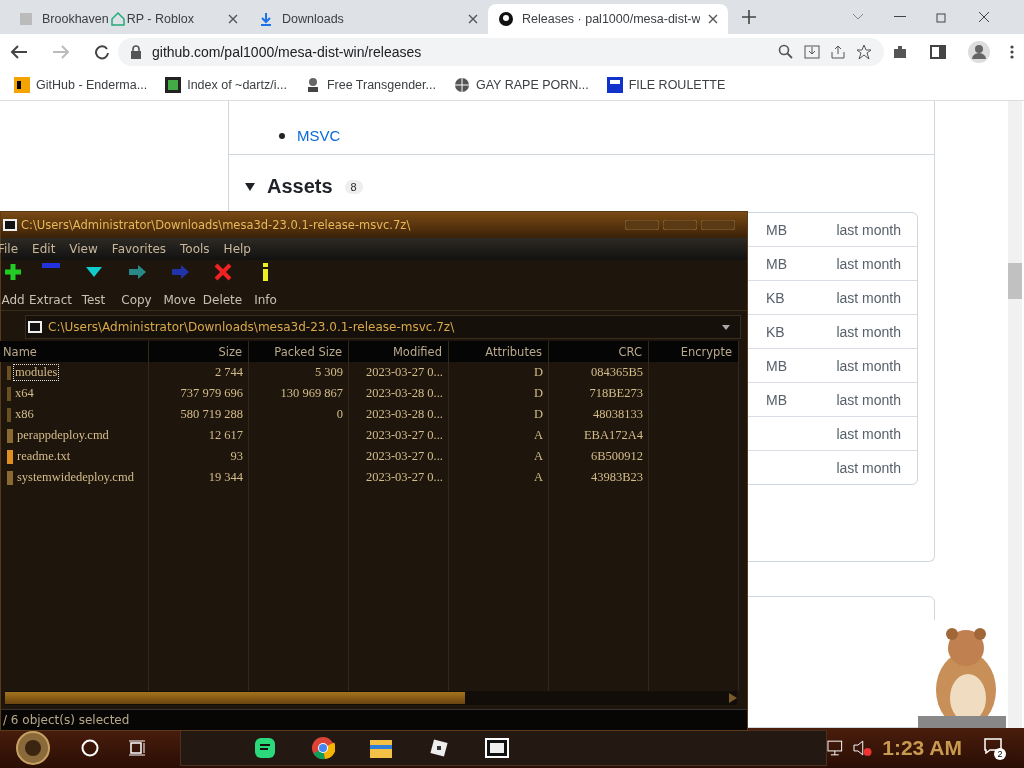 The width and height of the screenshot is (1024, 768). What do you see at coordinates (616, 393) in the screenshot?
I see `table-cell-text: 718BE273` at bounding box center [616, 393].